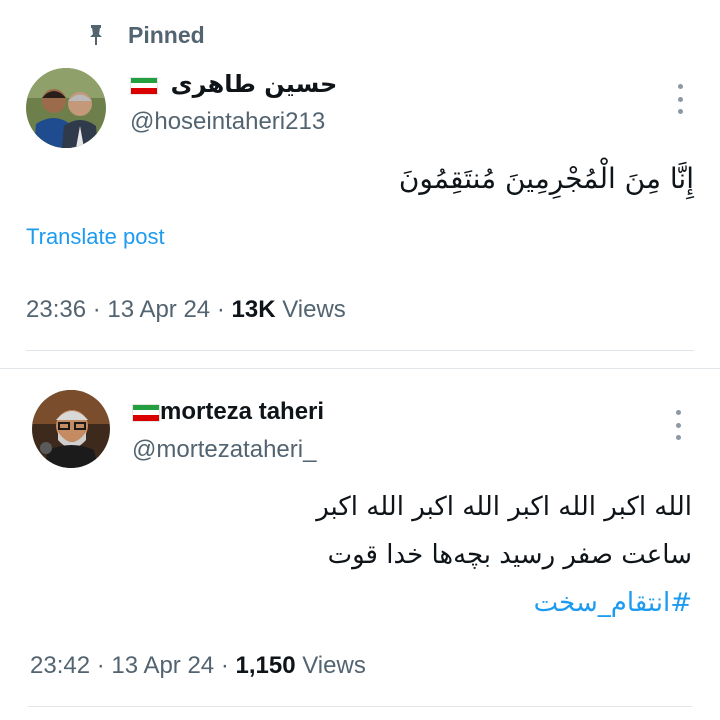  I want to click on tweet2-time: 23:42, so click(60, 665).